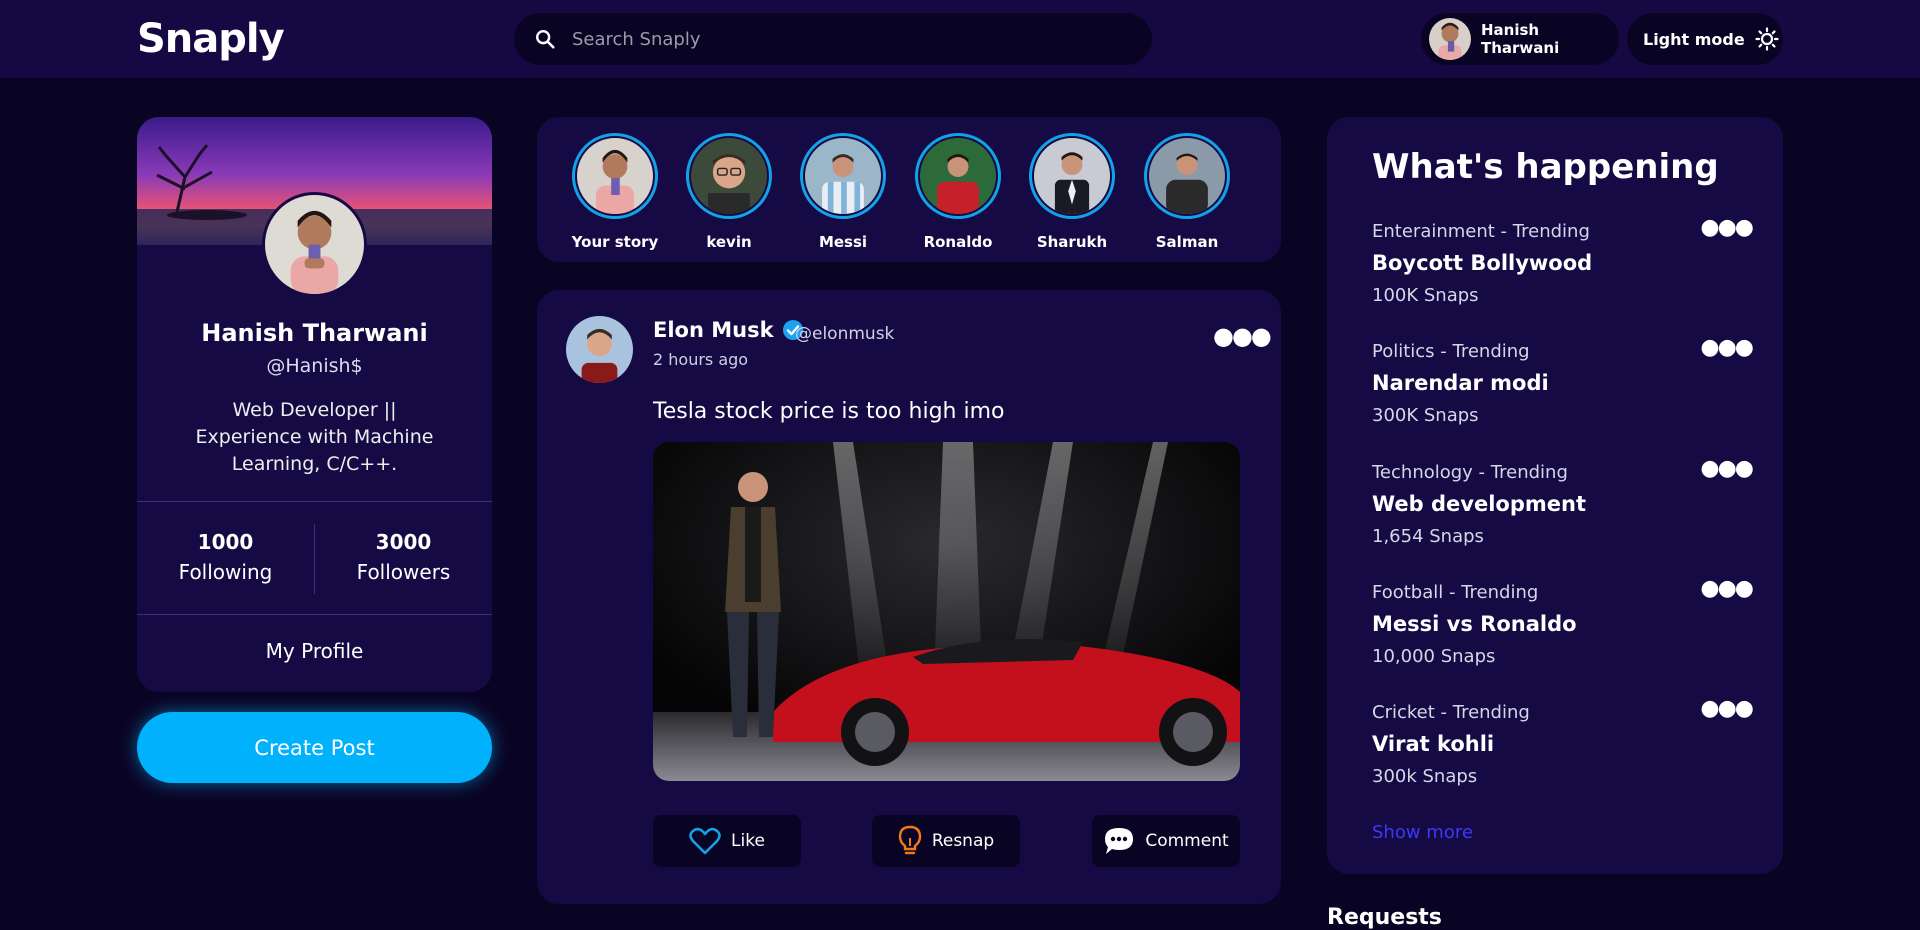 The width and height of the screenshot is (1920, 930). I want to click on followers-count: 3000, so click(403, 542).